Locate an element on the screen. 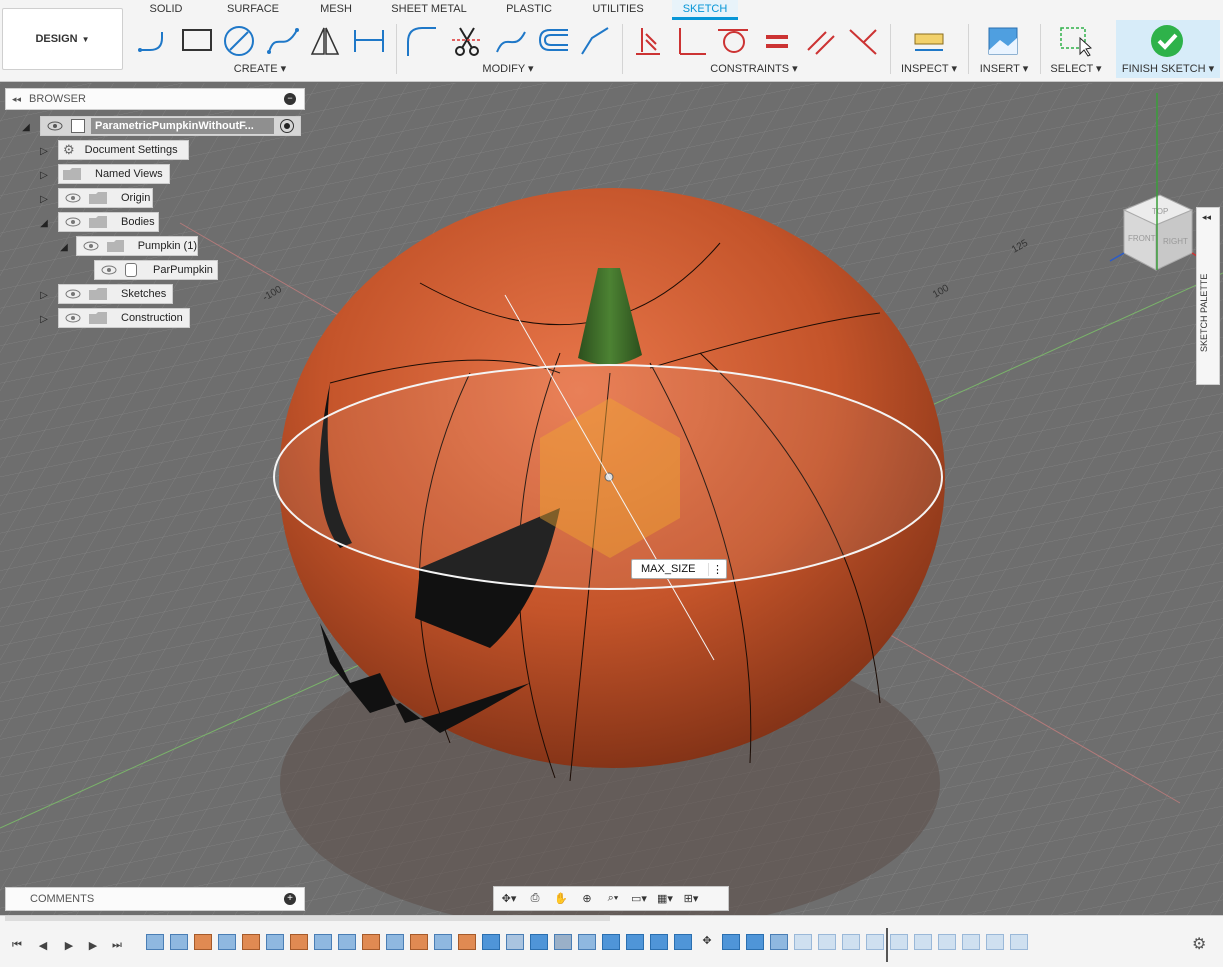 The height and width of the screenshot is (967, 1223). go-to-start-icon: ⏮ is located at coordinates (17, 945).